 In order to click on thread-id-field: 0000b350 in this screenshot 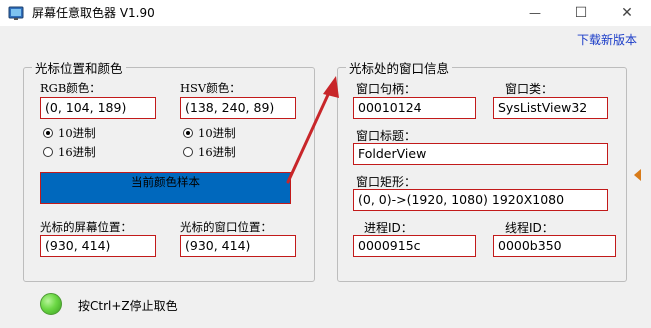, I will do `click(554, 246)`.